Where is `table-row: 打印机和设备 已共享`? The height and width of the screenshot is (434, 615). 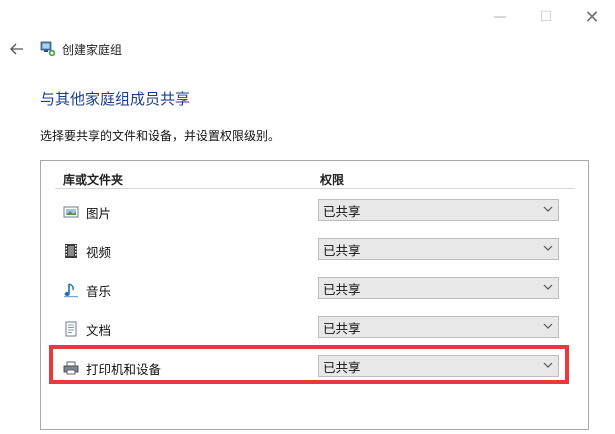 table-row: 打印机和设备 已共享 is located at coordinates (315, 368).